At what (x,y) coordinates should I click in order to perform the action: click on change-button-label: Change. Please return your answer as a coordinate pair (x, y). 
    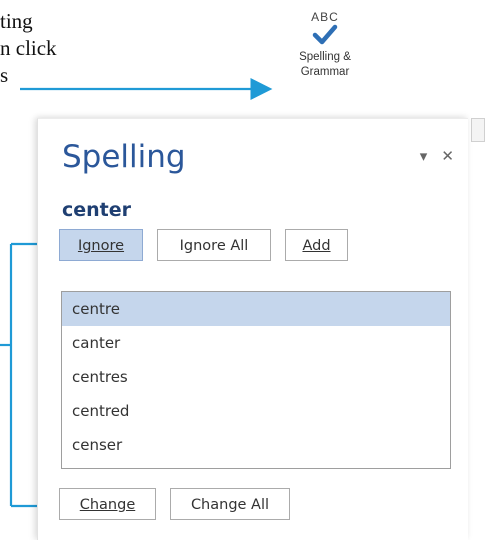
    Looking at the image, I should click on (107, 505).